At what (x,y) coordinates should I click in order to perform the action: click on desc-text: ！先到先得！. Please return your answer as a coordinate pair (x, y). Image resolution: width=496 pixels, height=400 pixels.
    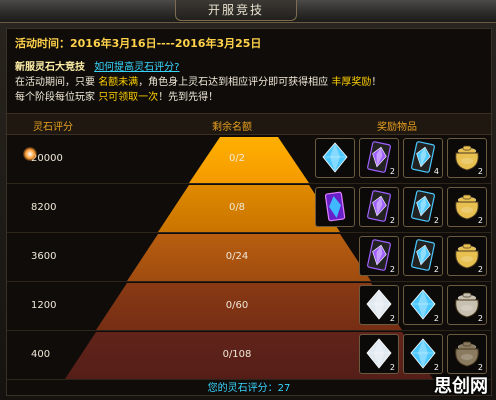
    Looking at the image, I should click on (188, 97).